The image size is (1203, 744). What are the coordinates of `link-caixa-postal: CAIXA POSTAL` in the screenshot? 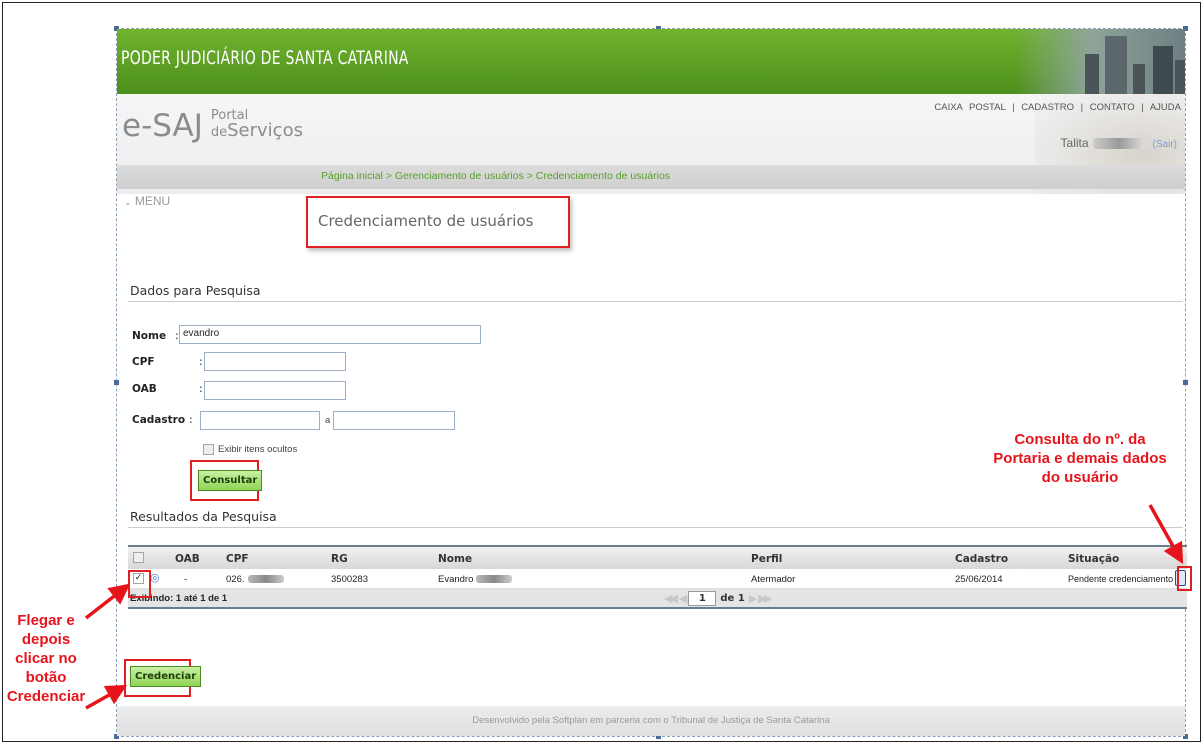 It's located at (969, 107).